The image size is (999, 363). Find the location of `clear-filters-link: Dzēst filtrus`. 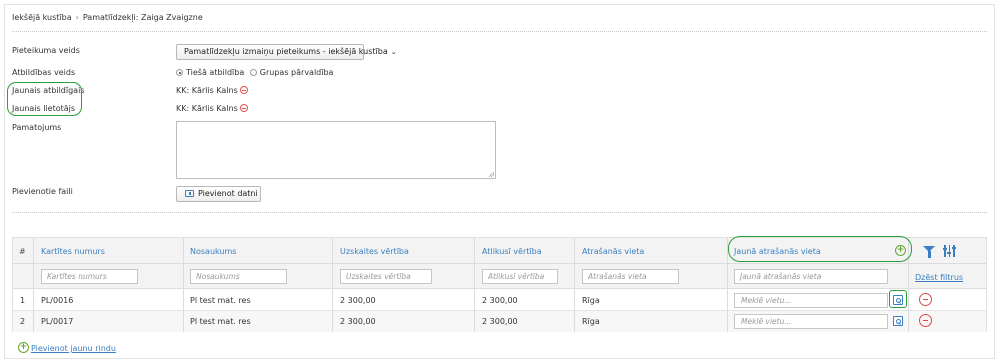

clear-filters-link: Dzēst filtrus is located at coordinates (939, 277).